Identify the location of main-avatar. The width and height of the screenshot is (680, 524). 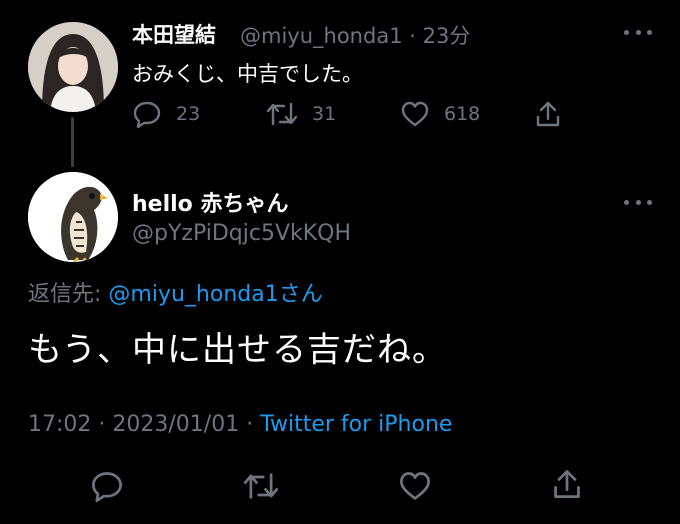
(73, 217).